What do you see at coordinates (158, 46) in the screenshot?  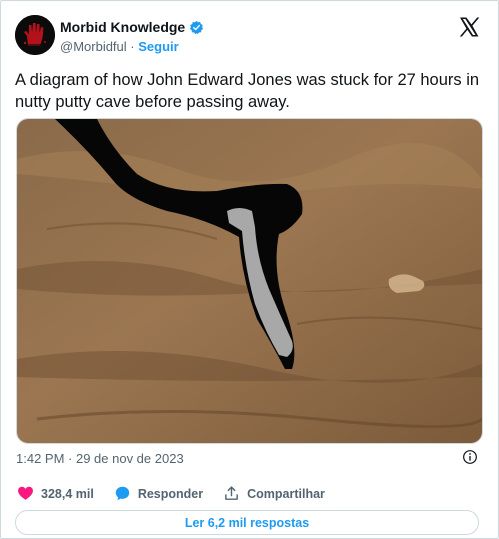 I see `follow-button: Seguir` at bounding box center [158, 46].